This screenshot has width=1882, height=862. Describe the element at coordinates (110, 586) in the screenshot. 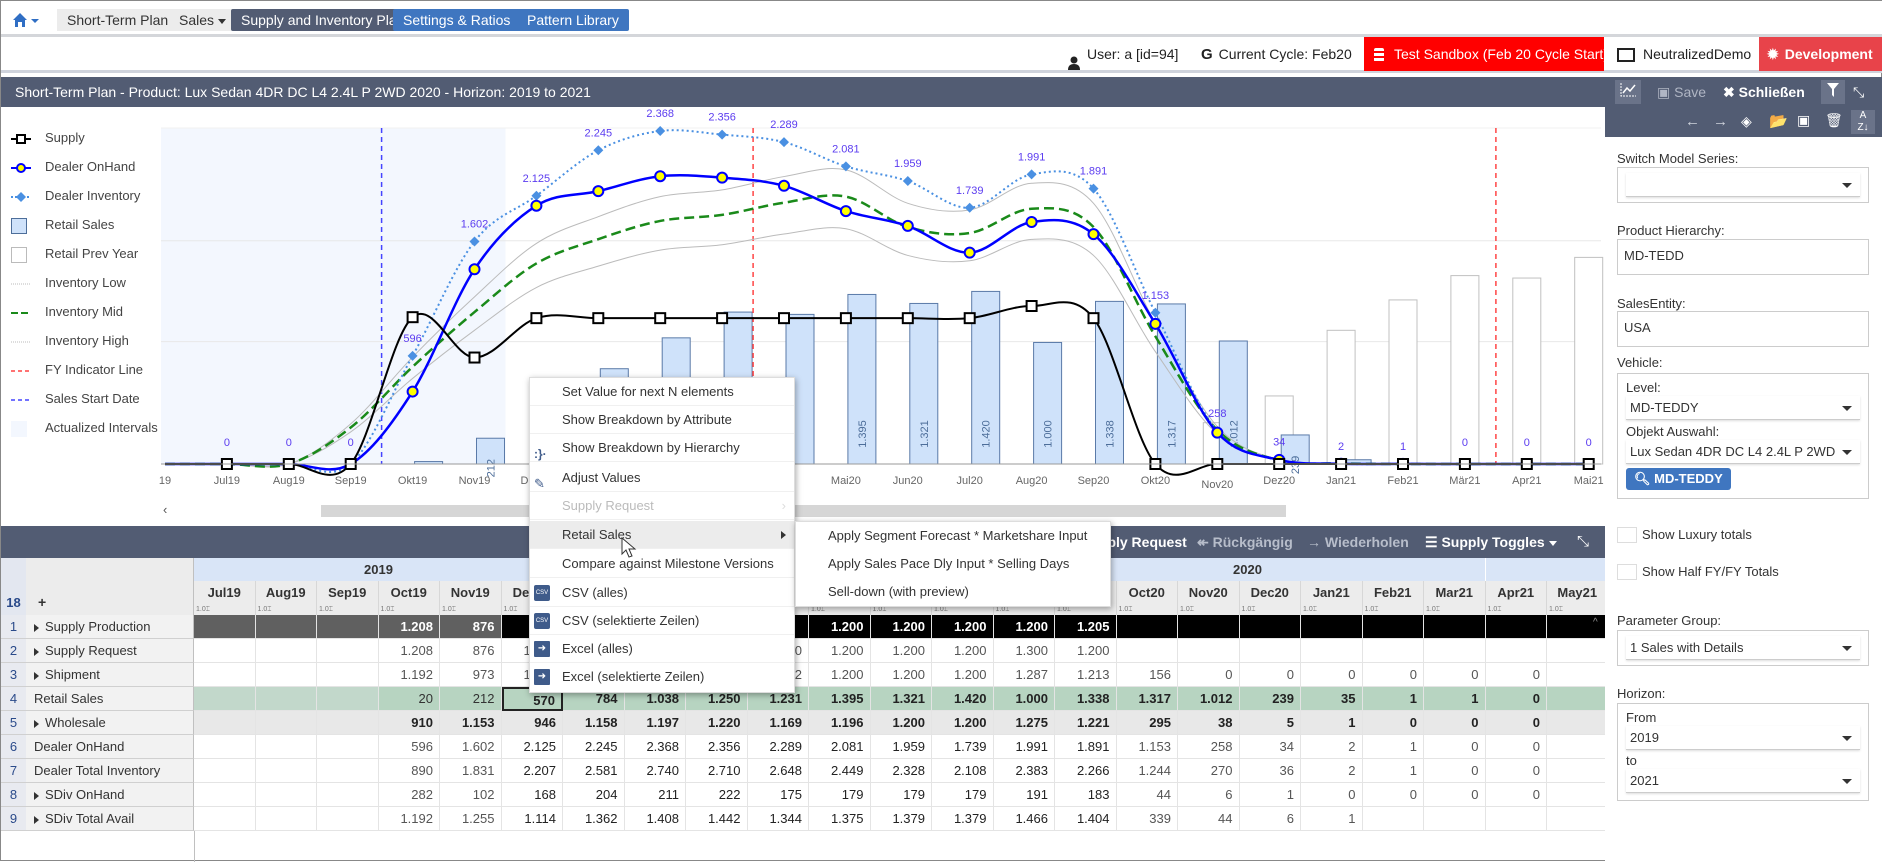

I see `add-row-button: +` at that location.